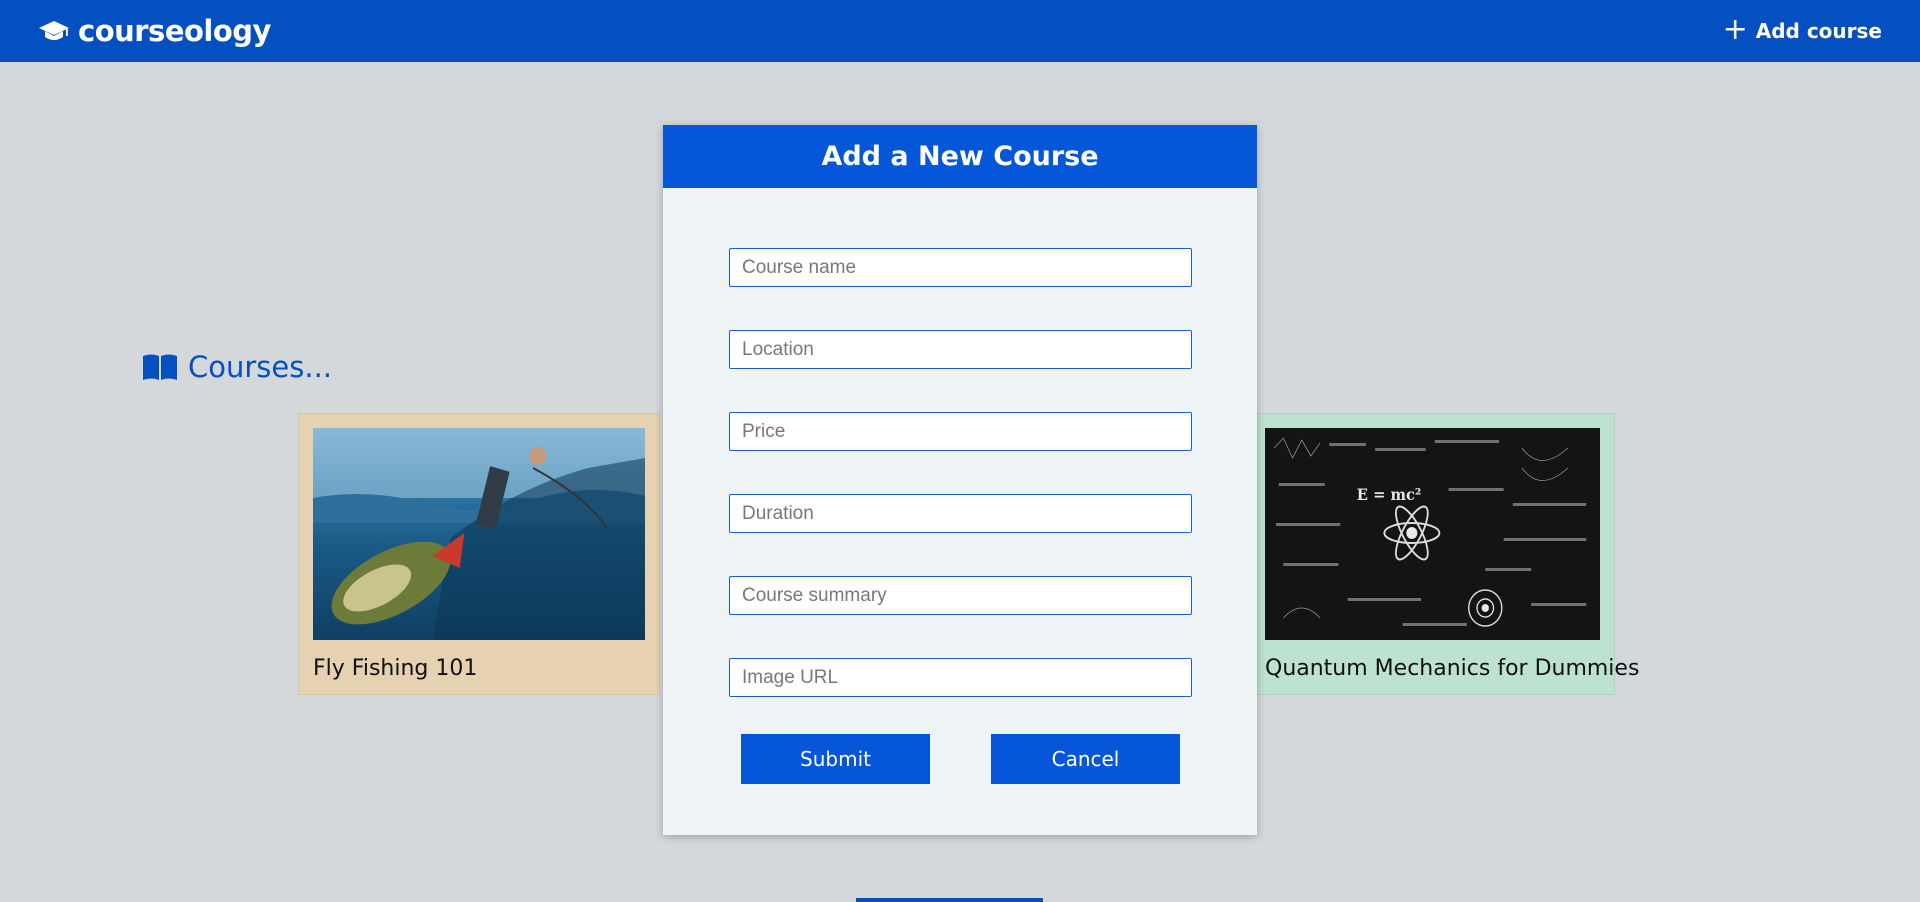 The width and height of the screenshot is (1920, 902). I want to click on svg-text: E = mc², so click(1389, 494).